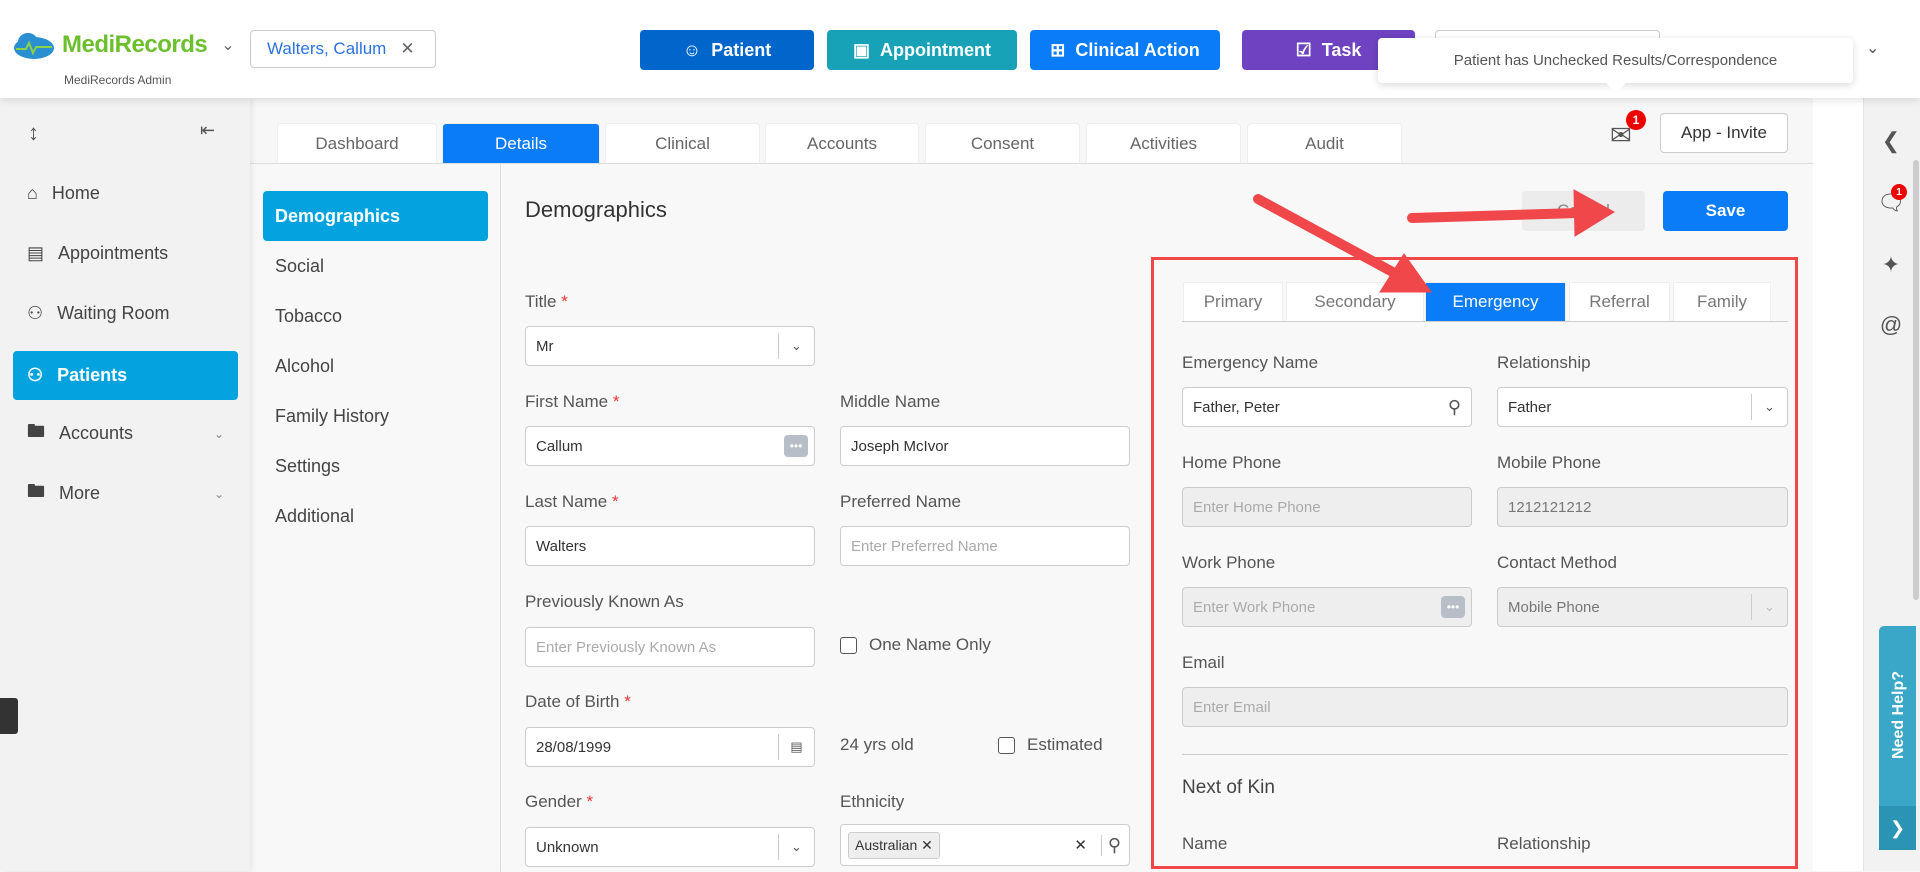 Image resolution: width=1920 pixels, height=872 pixels. I want to click on app-invite-button: App - Invite, so click(1724, 133).